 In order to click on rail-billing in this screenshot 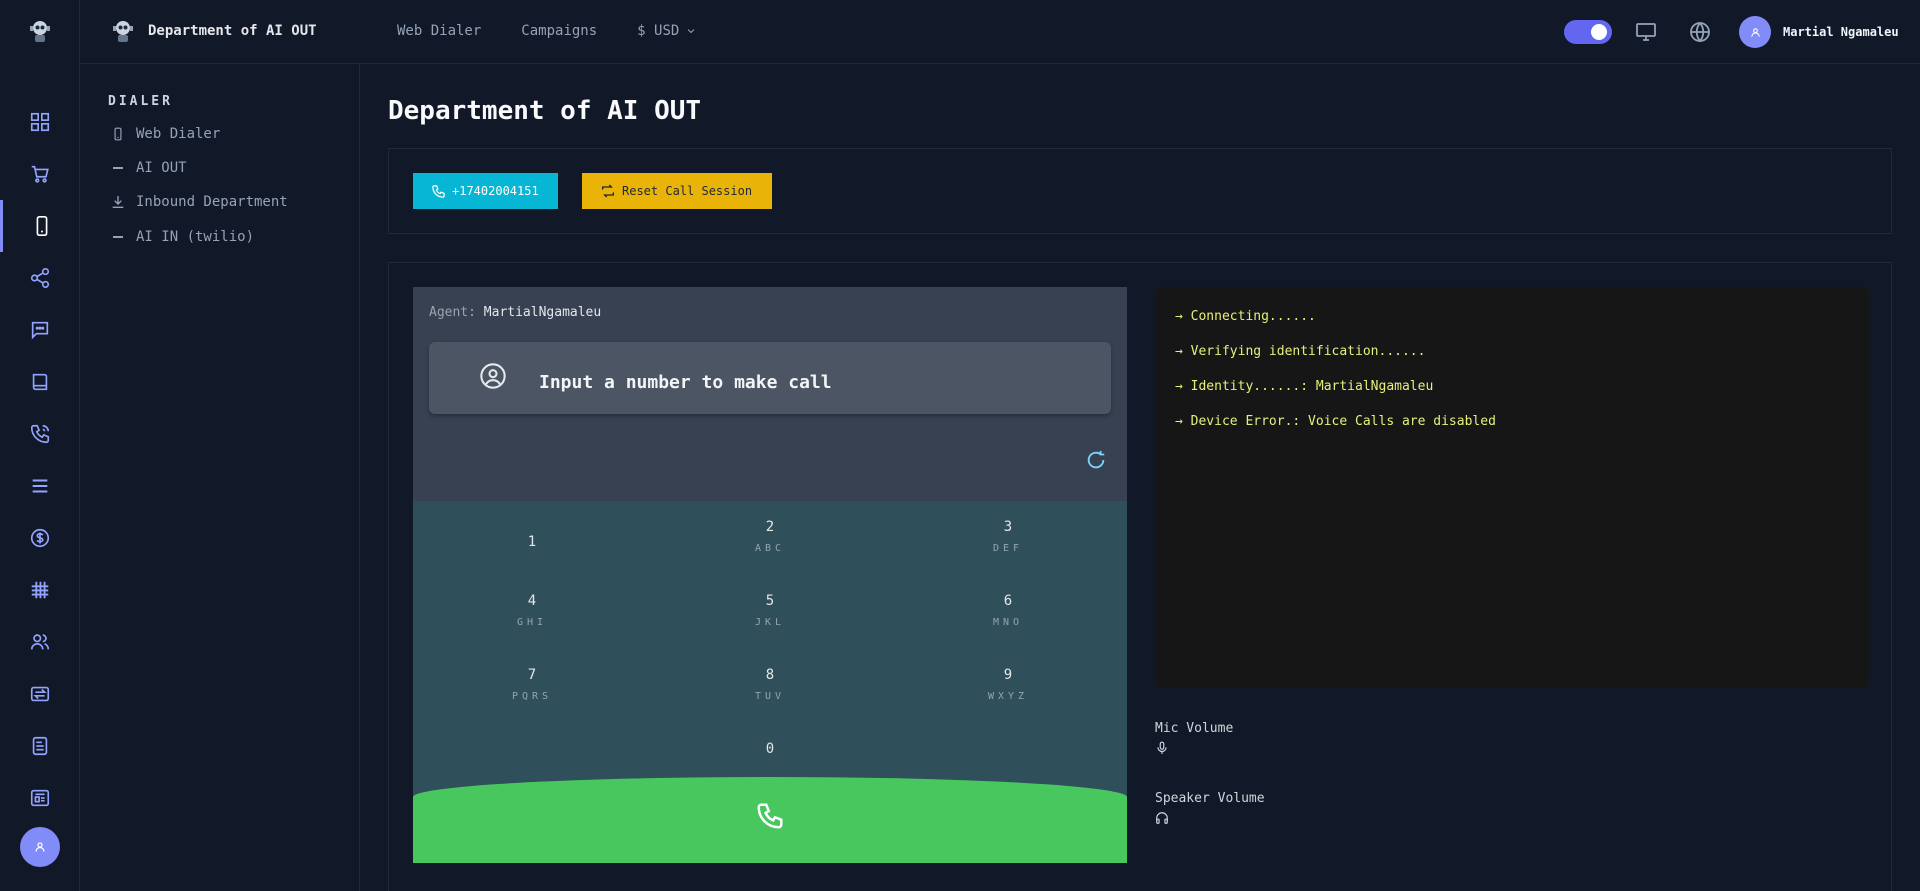, I will do `click(40, 538)`.